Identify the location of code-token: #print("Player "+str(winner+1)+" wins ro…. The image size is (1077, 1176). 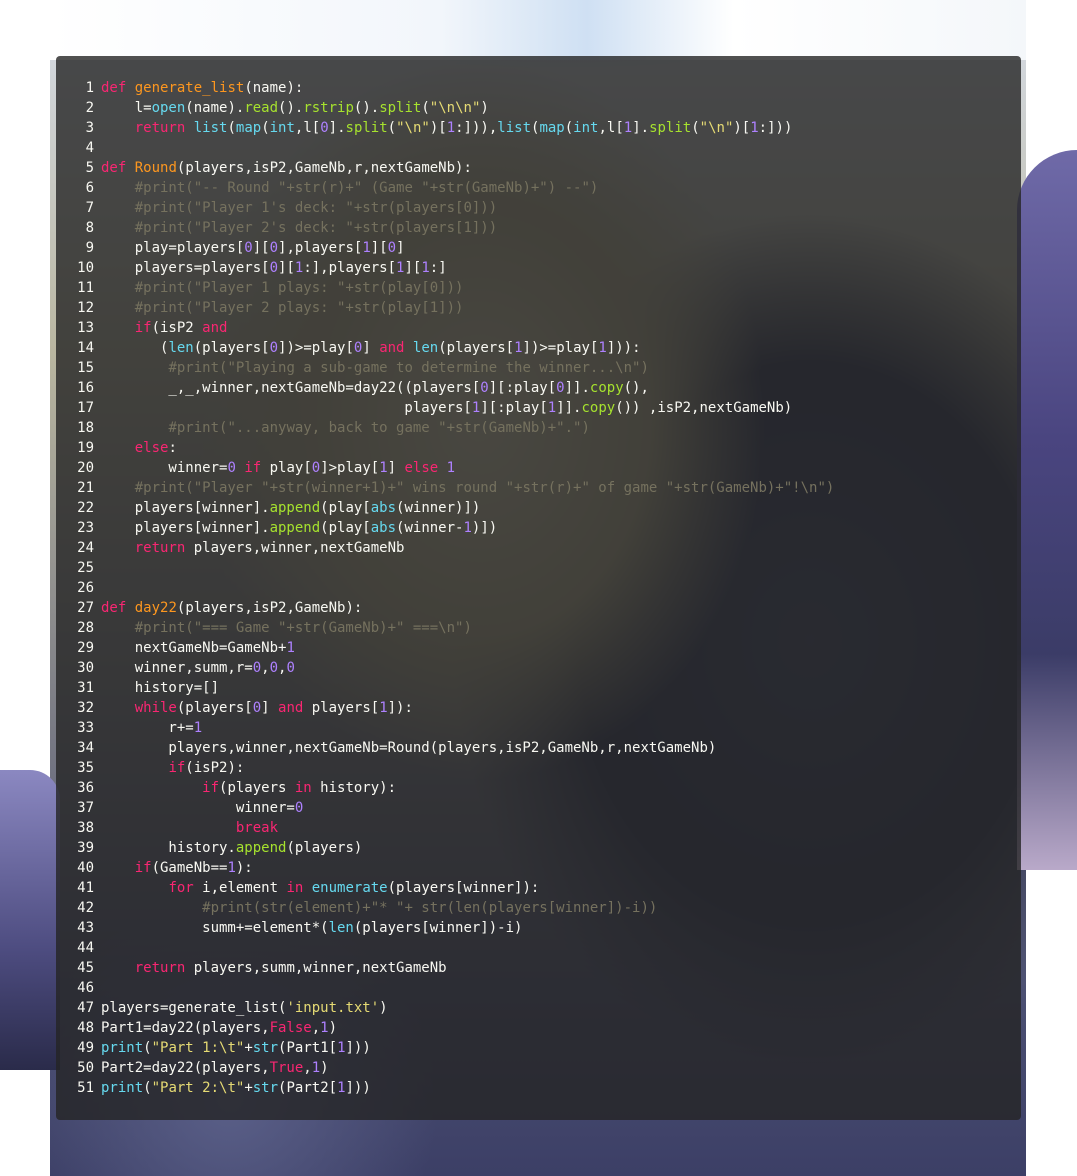
(484, 488).